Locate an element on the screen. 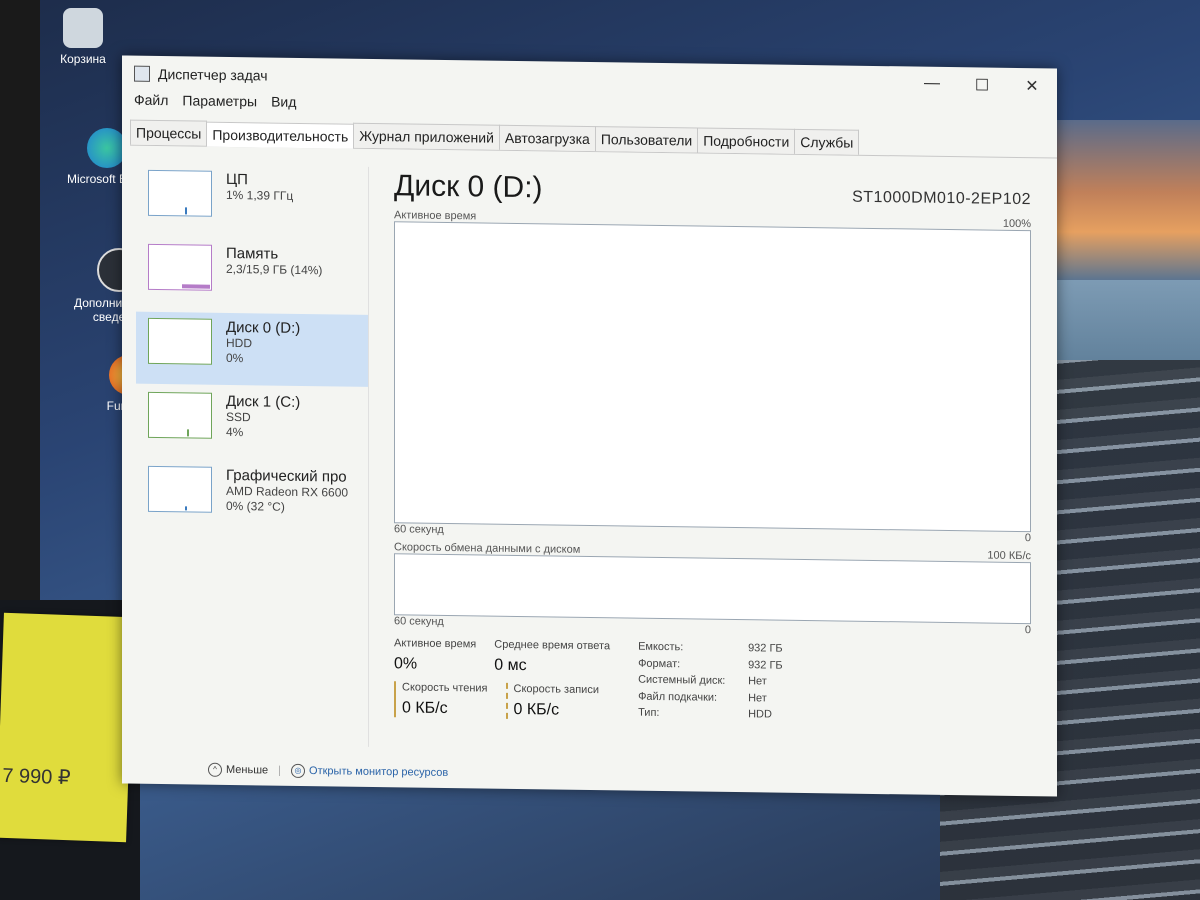 The image size is (1200, 900). prop-key: Системный диск: is located at coordinates (682, 680).